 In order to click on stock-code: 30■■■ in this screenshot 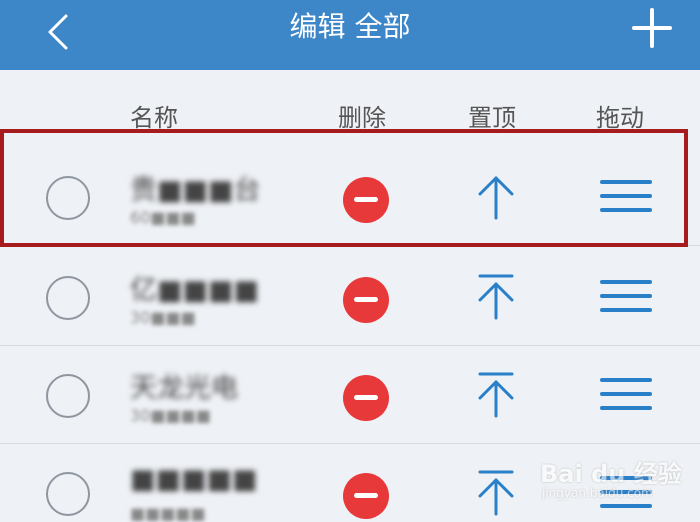, I will do `click(163, 317)`.